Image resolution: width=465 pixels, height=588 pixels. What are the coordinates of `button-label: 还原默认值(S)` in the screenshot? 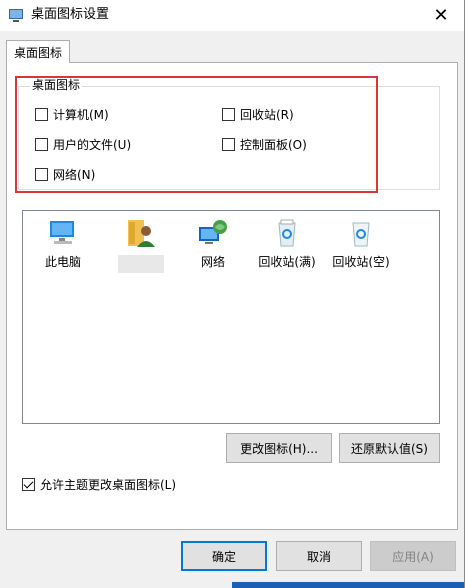 It's located at (389, 448).